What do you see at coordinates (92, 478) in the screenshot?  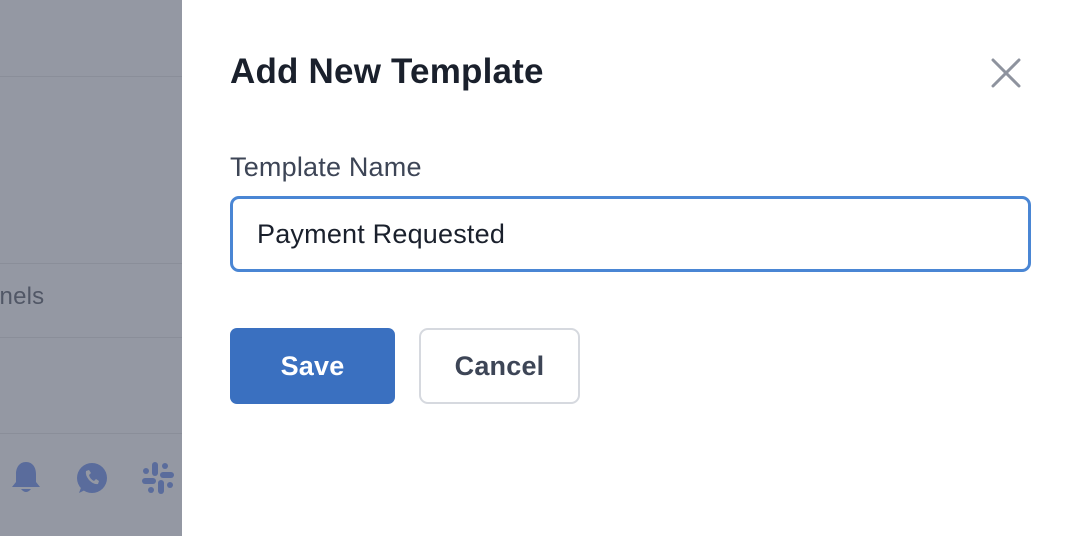 I see `whatsapp-icon` at bounding box center [92, 478].